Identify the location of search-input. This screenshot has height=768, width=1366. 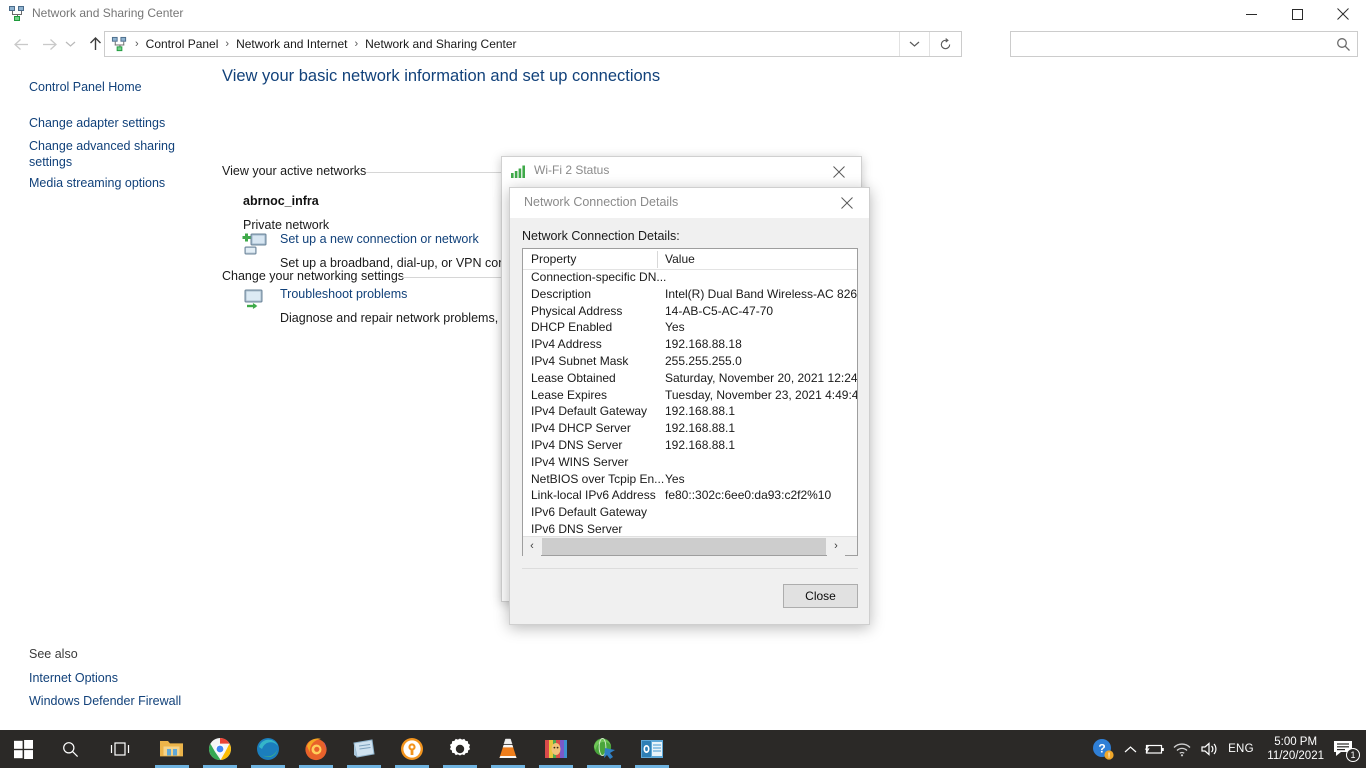
(1169, 44).